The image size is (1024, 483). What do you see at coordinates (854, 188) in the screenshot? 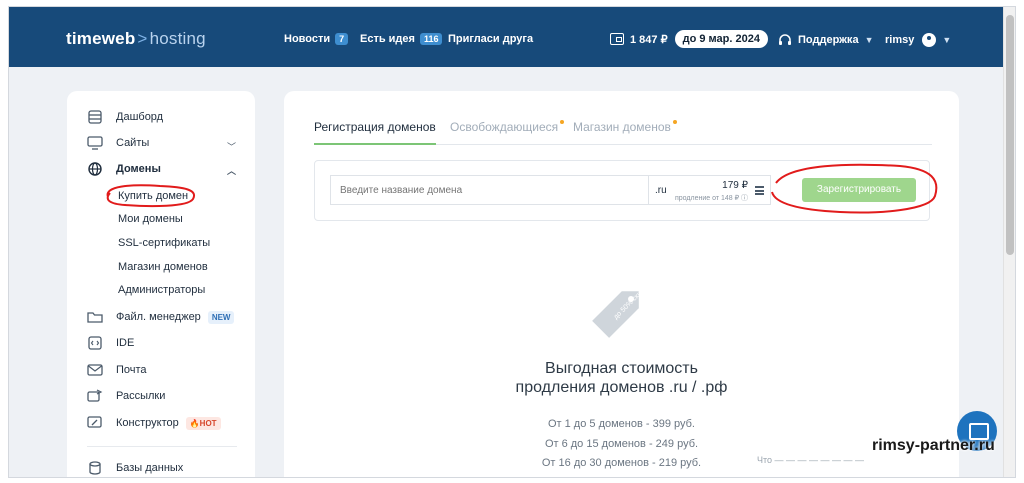
I see `annotation-circle-register` at bounding box center [854, 188].